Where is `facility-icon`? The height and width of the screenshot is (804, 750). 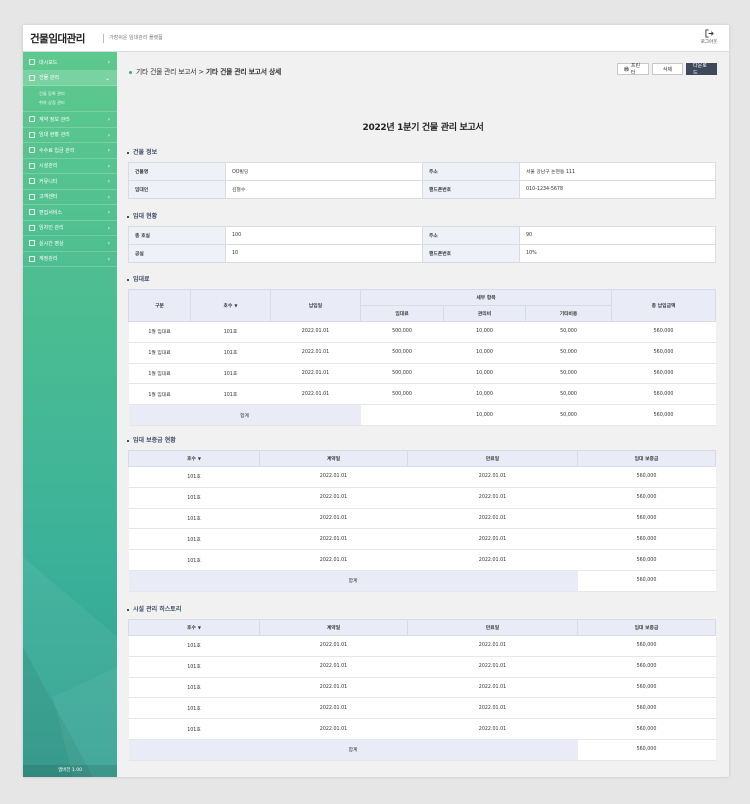 facility-icon is located at coordinates (32, 165).